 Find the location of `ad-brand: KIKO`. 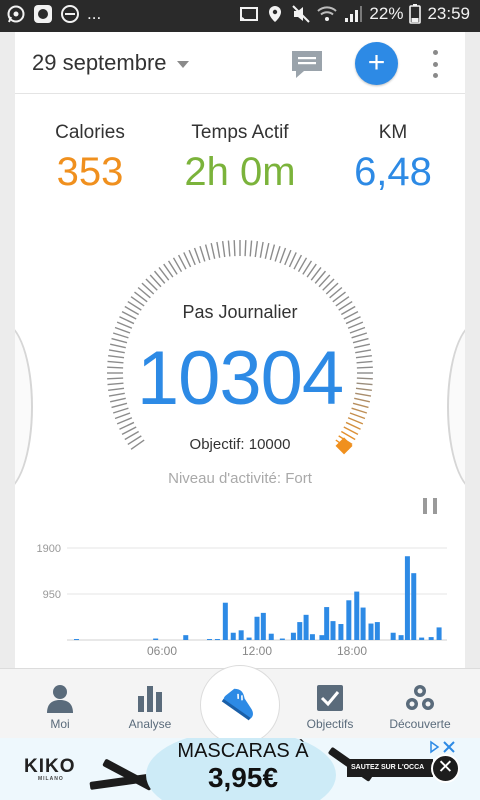

ad-brand: KIKO is located at coordinates (50, 766).